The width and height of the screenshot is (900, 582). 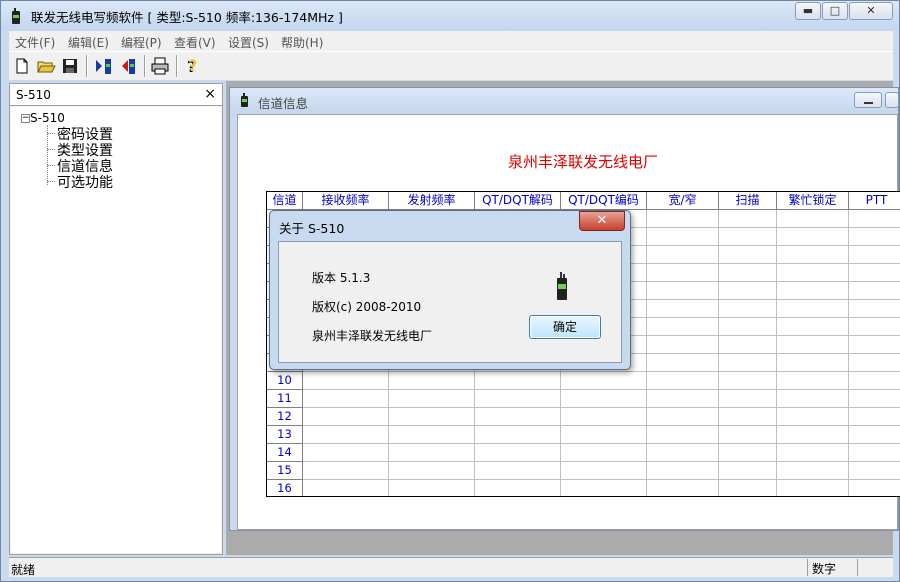 What do you see at coordinates (210, 94) in the screenshot?
I see `pane-close-icon: ×` at bounding box center [210, 94].